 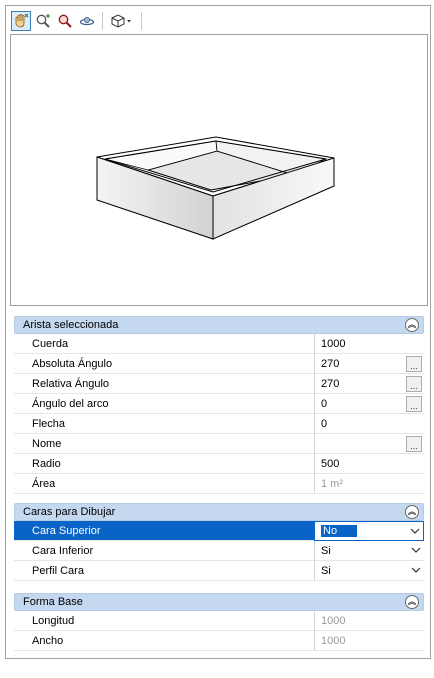 I want to click on property-label: Área, so click(x=164, y=484).